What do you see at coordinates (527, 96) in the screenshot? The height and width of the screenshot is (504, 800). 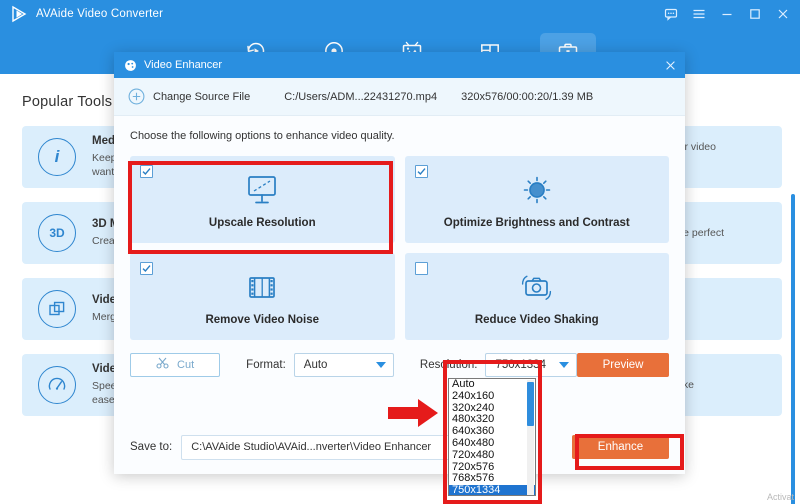 I see `source-file-meta: 320x576/00:00:20/1.39 MB` at bounding box center [527, 96].